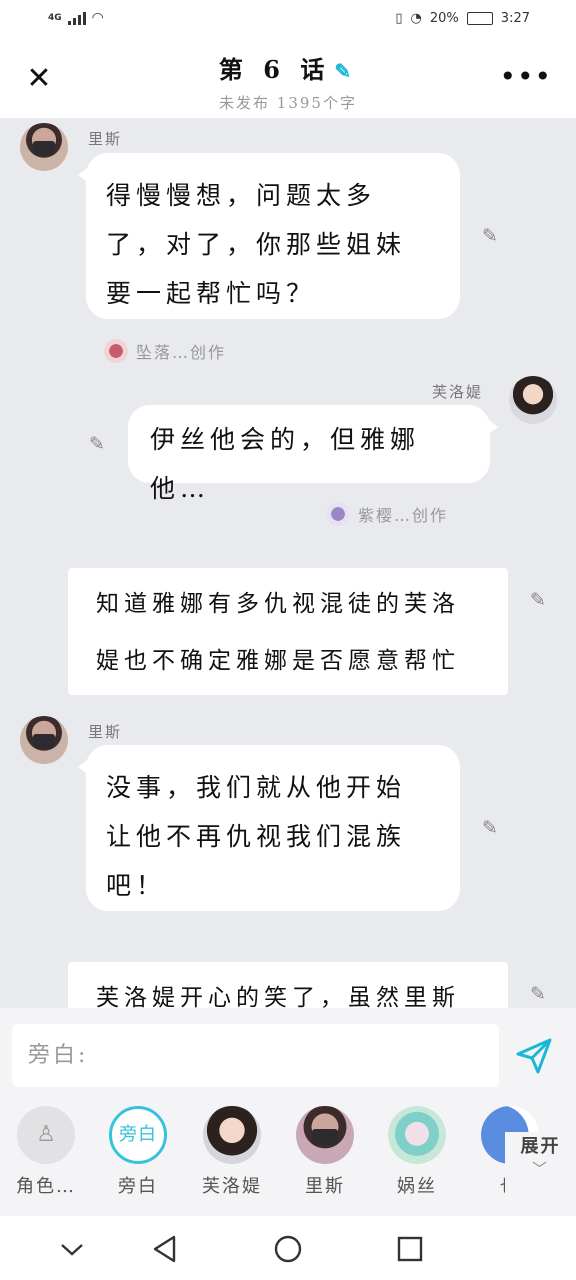 This screenshot has width=576, height=1280. What do you see at coordinates (278, 996) in the screenshot?
I see `narration-line: 芙洛媞开心的笑了，虽然里斯` at bounding box center [278, 996].